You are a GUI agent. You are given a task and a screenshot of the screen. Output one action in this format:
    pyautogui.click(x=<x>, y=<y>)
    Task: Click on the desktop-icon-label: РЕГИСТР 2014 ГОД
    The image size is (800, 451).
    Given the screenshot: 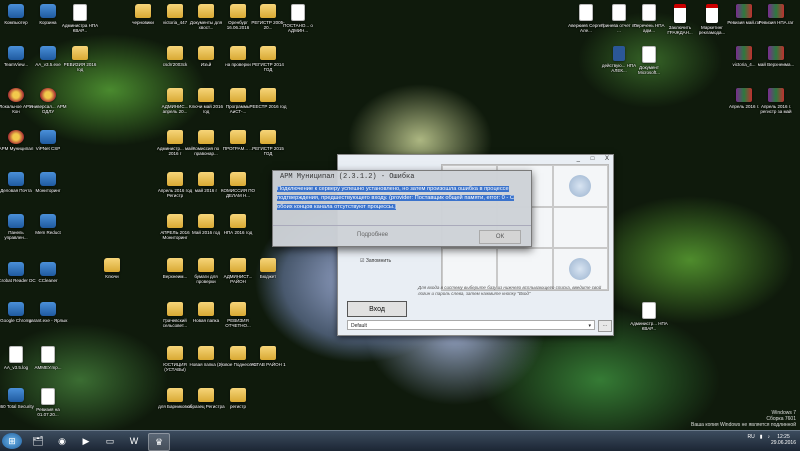 What is the action you would take?
    pyautogui.click(x=268, y=67)
    